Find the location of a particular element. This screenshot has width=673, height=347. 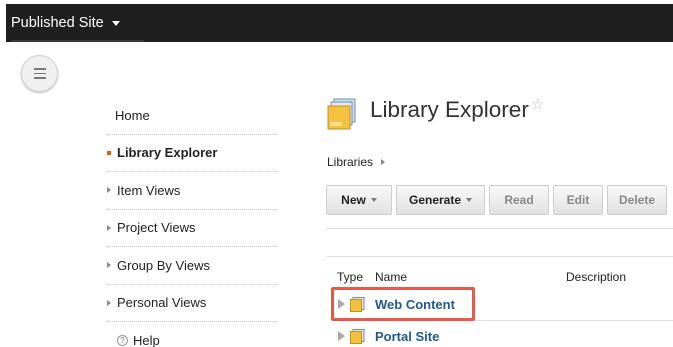

delete-button: Delete is located at coordinates (637, 200).